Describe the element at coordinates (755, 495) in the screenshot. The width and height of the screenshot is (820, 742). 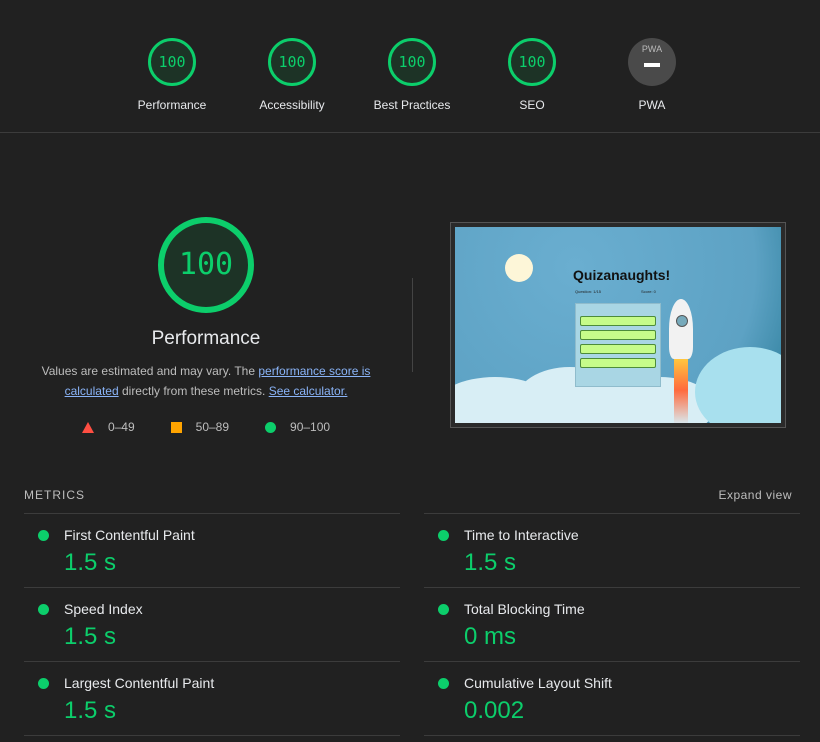
I see `expand-view-button: Expand view` at that location.